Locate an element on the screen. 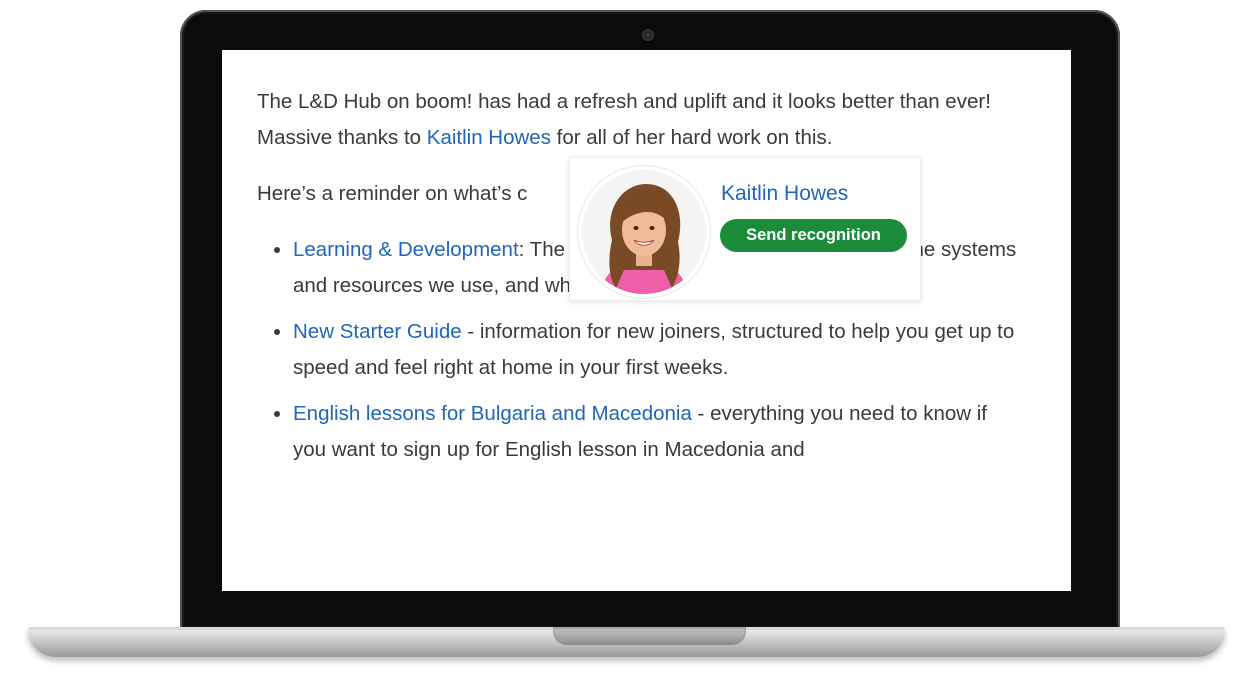  profile-name-link: Kaitlin Howes is located at coordinates (784, 194).